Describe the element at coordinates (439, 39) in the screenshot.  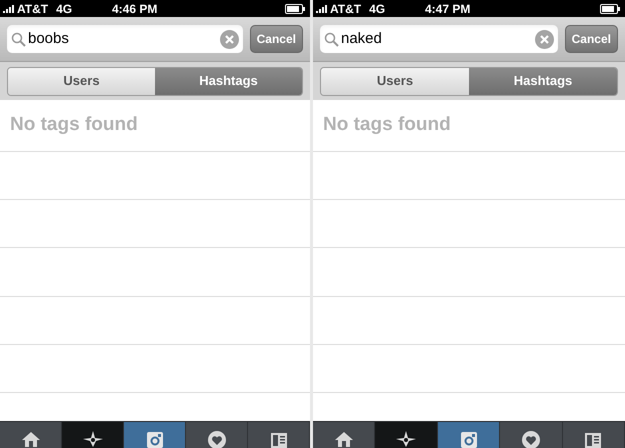
I see `search-field: naked` at that location.